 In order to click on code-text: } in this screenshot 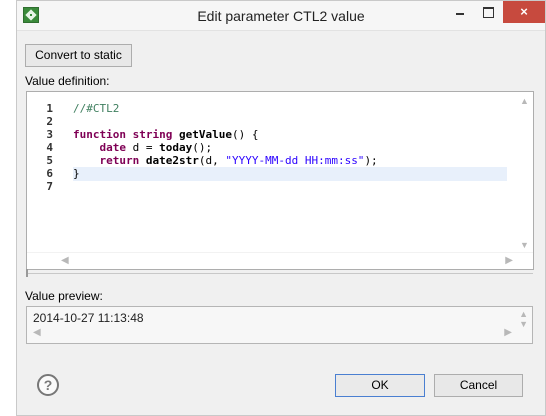, I will do `click(76, 173)`.